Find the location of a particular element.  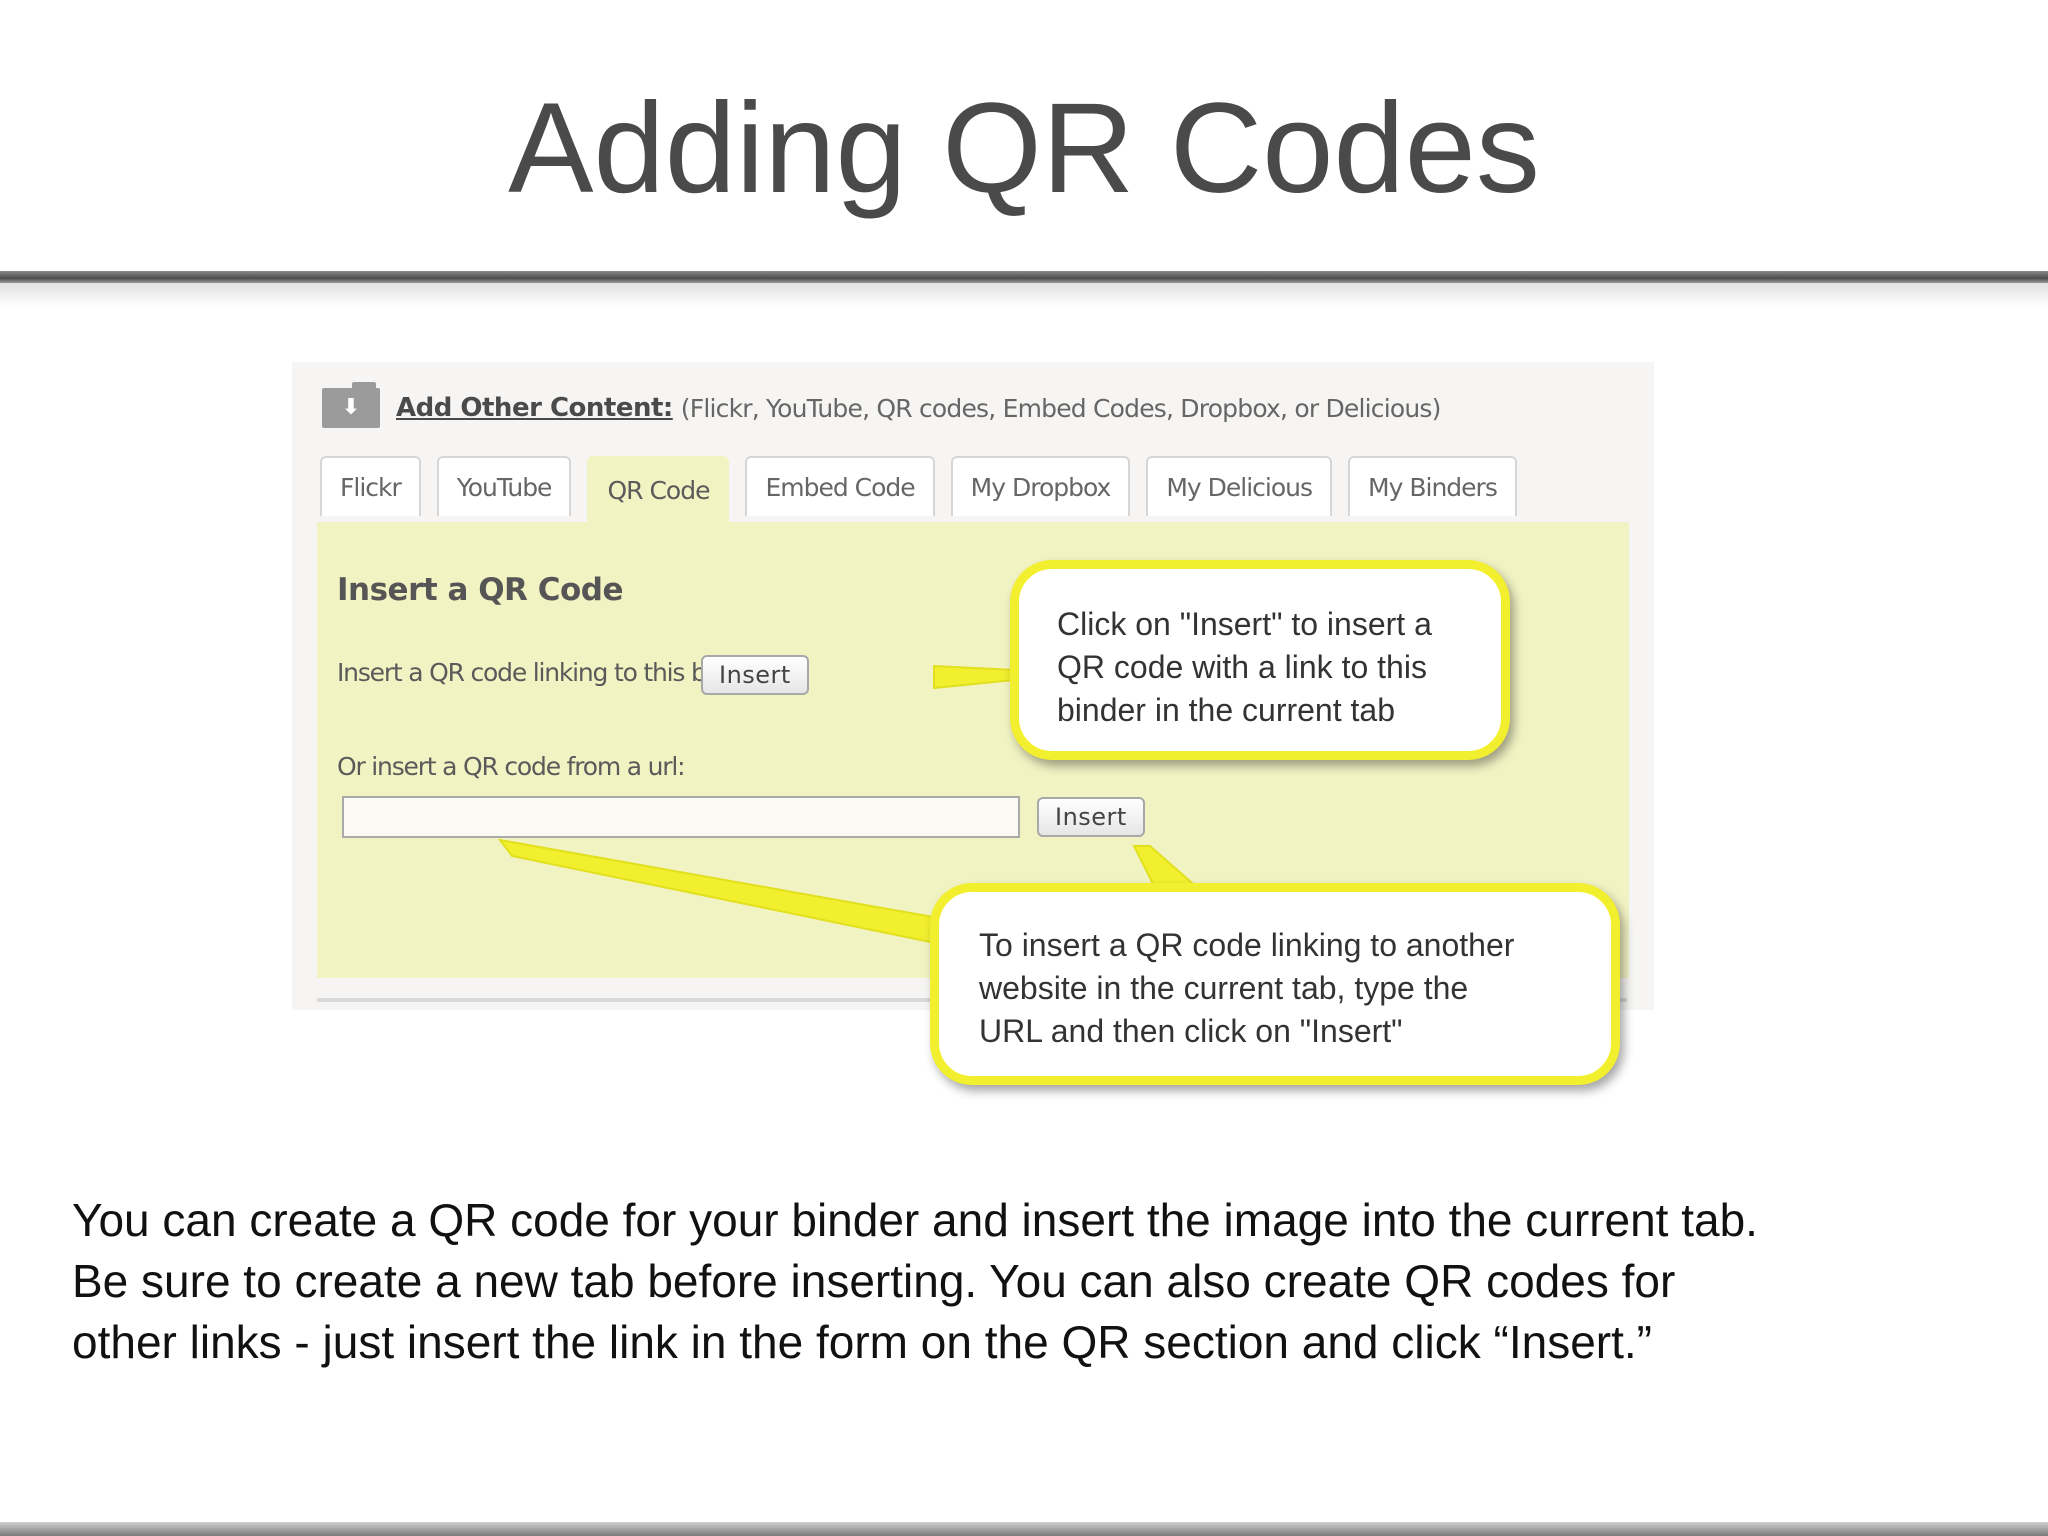

folder-download-icon: ⬇ is located at coordinates (351, 405).